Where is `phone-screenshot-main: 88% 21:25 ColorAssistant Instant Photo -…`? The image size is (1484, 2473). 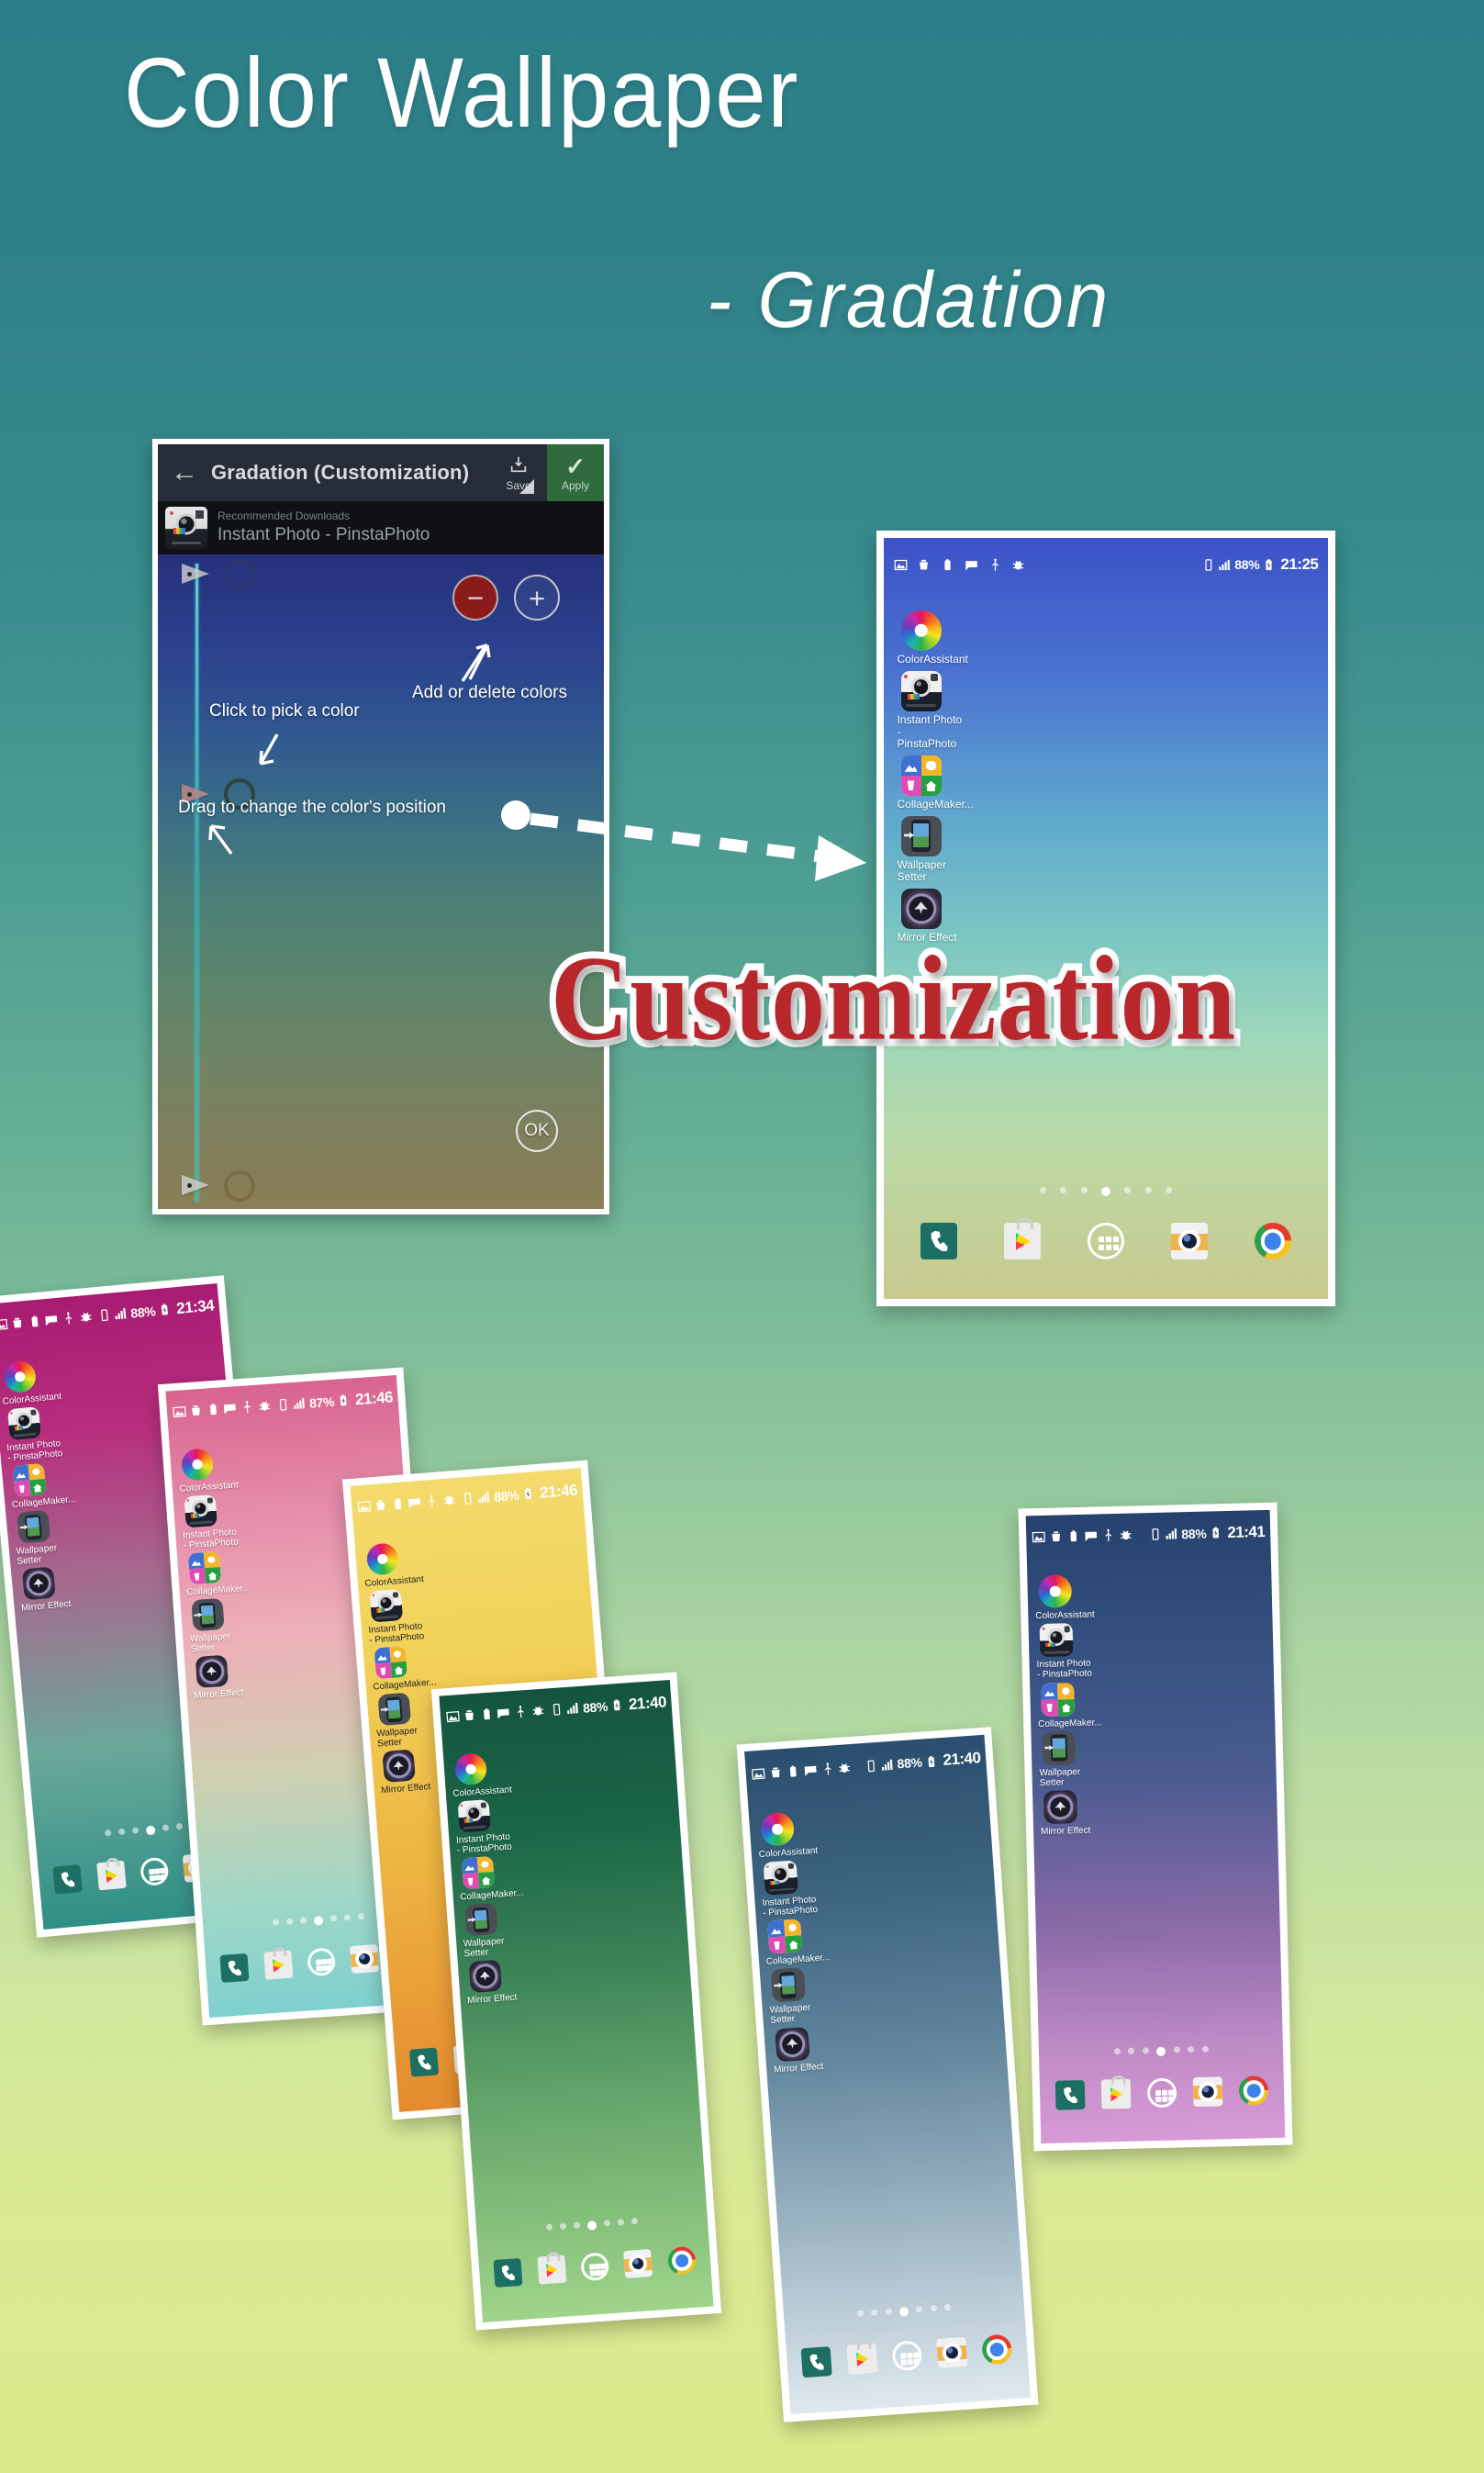 phone-screenshot-main: 88% 21:25 ColorAssistant Instant Photo -… is located at coordinates (1105, 918).